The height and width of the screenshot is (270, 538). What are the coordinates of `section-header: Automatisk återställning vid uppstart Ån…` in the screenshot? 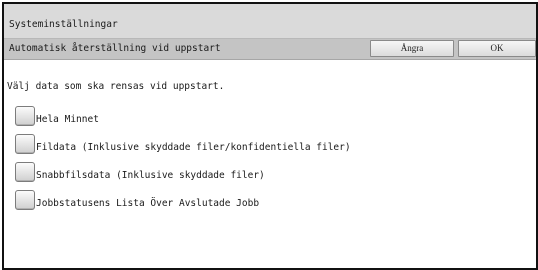 It's located at (270, 49).